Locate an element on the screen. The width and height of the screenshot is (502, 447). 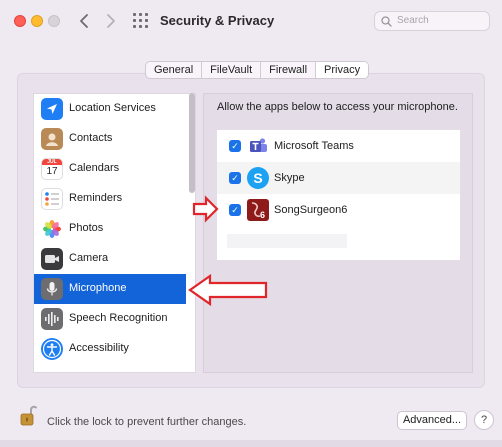
app-checkbox-skype: ✓ is located at coordinates (235, 178).